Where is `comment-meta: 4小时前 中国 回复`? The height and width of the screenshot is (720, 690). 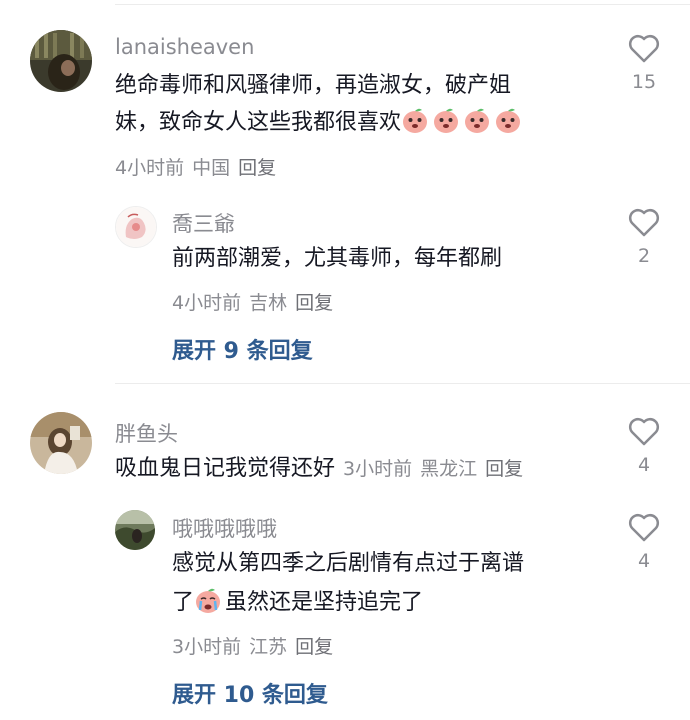 comment-meta: 4小时前 中国 回复 is located at coordinates (199, 166).